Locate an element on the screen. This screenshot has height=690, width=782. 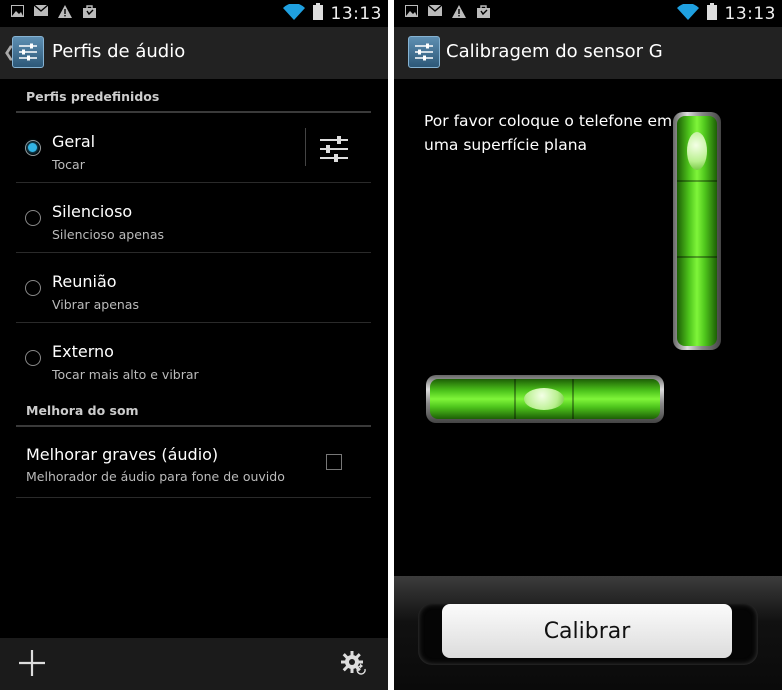
section-header-sound: Melhora do som is located at coordinates (82, 410).